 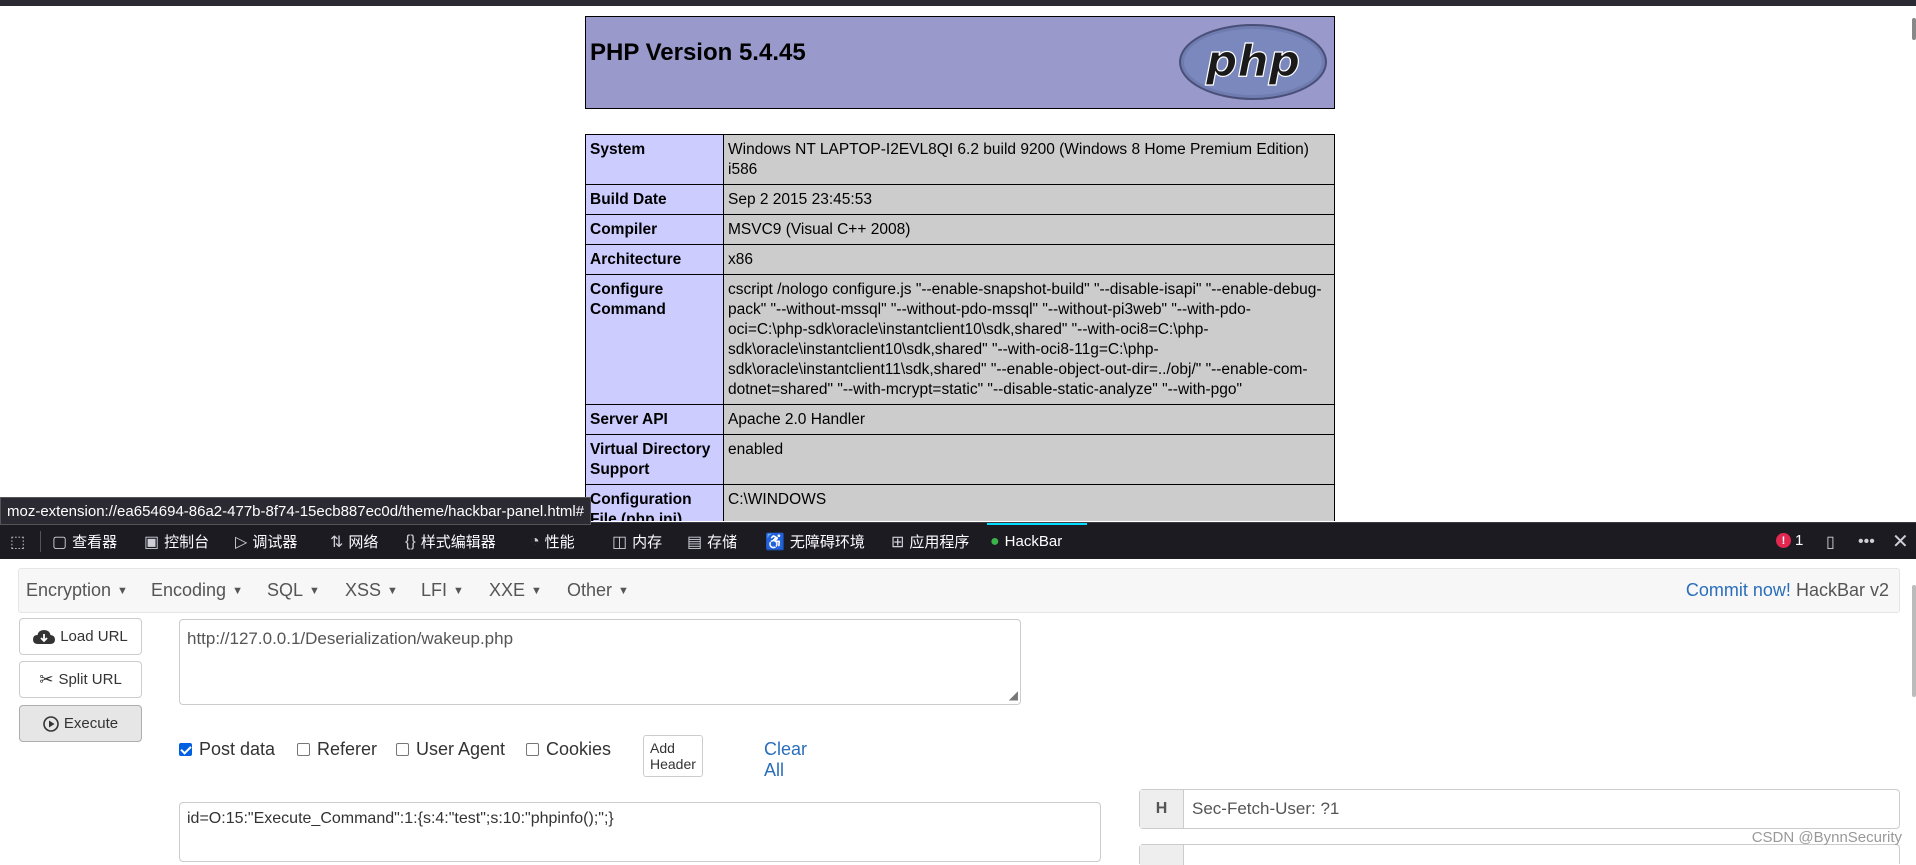 What do you see at coordinates (347, 749) in the screenshot?
I see `referer-label: Referer` at bounding box center [347, 749].